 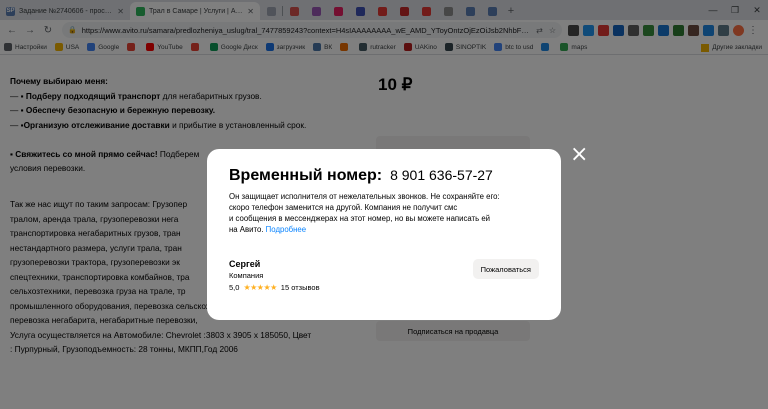 I want to click on close-icon: ×, so click(x=579, y=155).